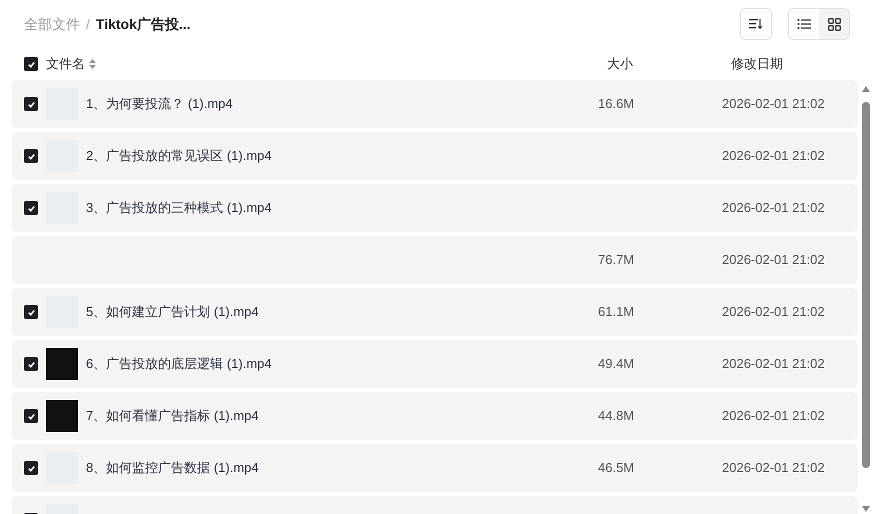  I want to click on file-row: 6、广告投放的底层逻辑 (1).mp4 49.4M 2026-02-01 21:02, so click(435, 364).